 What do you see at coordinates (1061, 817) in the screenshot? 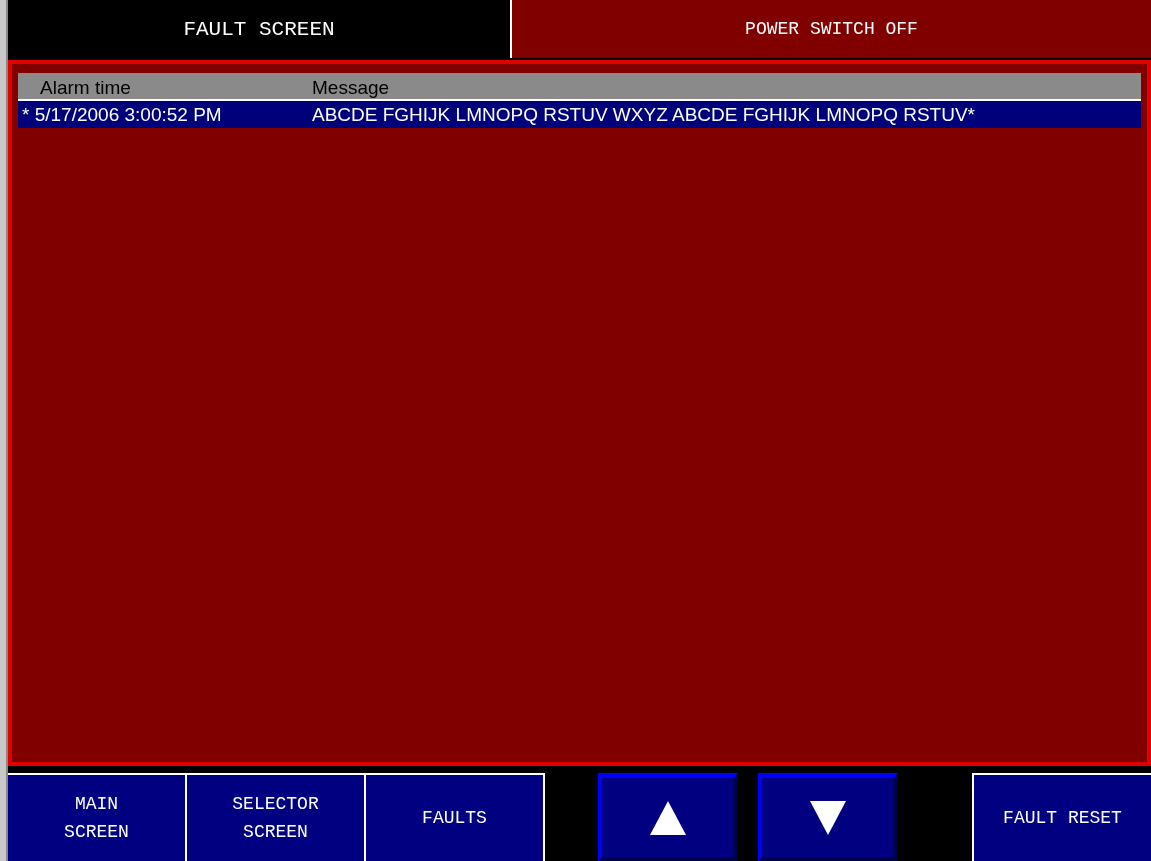
I see `fault-reset-button: FAULT RESET` at bounding box center [1061, 817].